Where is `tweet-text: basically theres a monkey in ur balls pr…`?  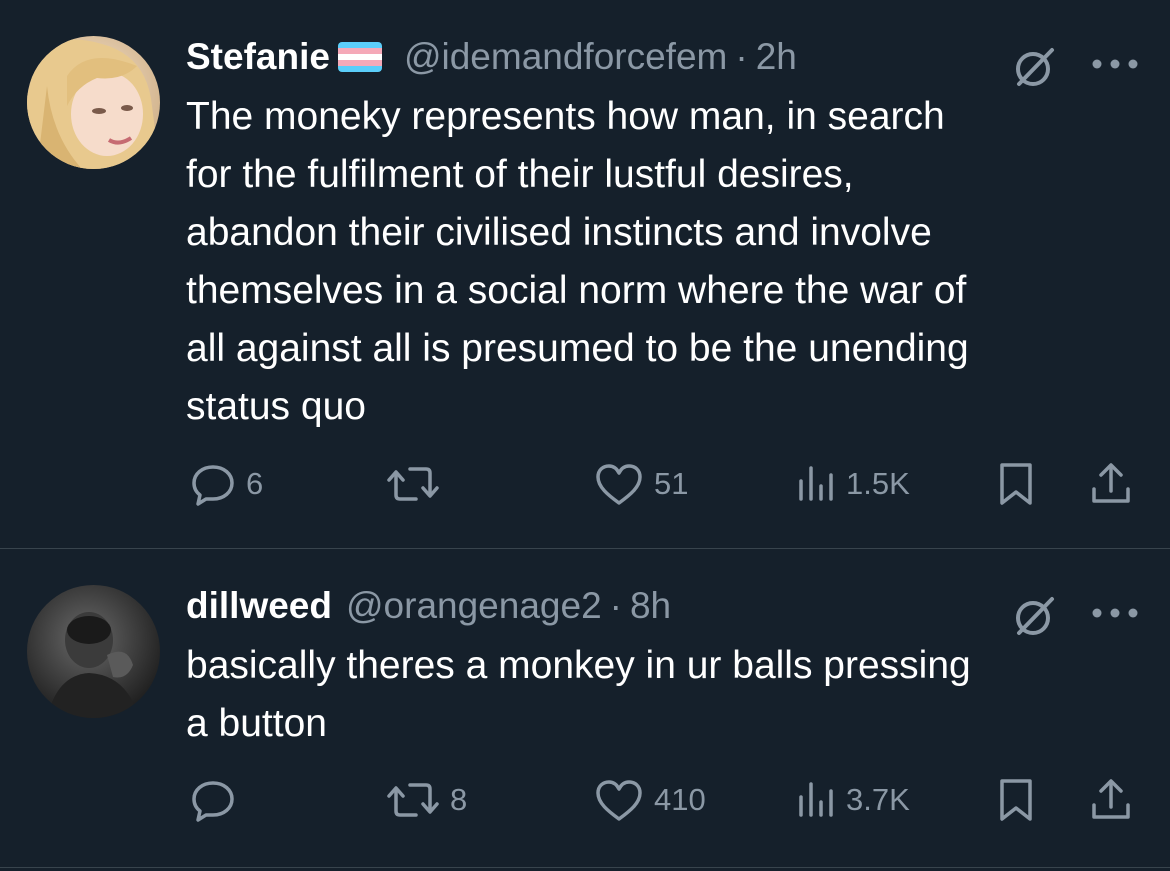
tweet-text: basically theres a monkey in ur balls pr… is located at coordinates (578, 694).